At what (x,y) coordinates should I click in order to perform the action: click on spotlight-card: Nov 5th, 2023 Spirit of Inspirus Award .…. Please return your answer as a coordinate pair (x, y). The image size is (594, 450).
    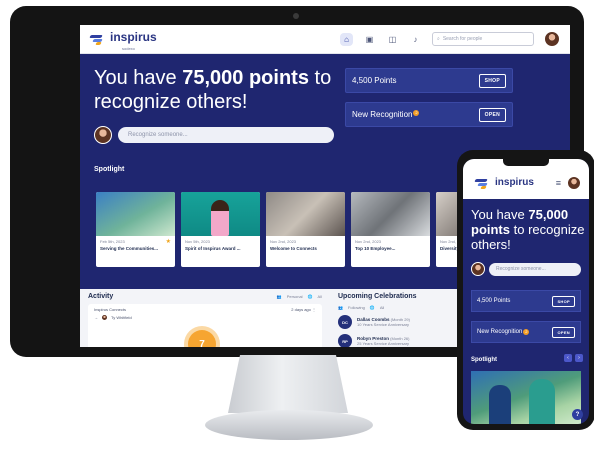
    Looking at the image, I should click on (220, 229).